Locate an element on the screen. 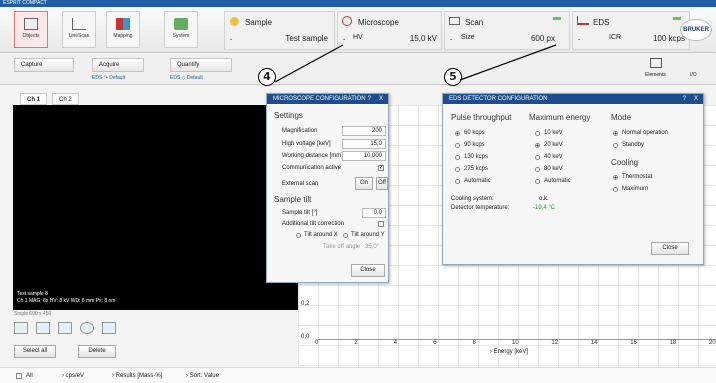 This screenshot has width=716, height=383. callout-5-leader is located at coordinates (508, 62).